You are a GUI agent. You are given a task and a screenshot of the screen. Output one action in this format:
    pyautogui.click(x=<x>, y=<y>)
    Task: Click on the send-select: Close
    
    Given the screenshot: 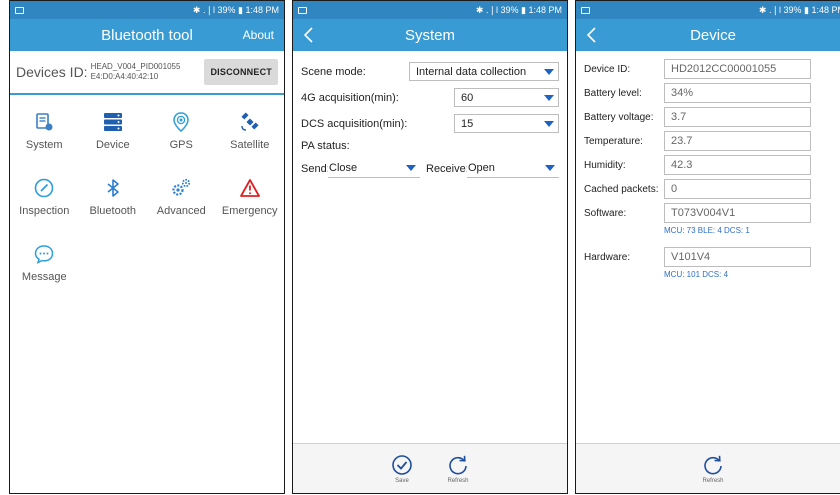 What is the action you would take?
    pyautogui.click(x=374, y=168)
    